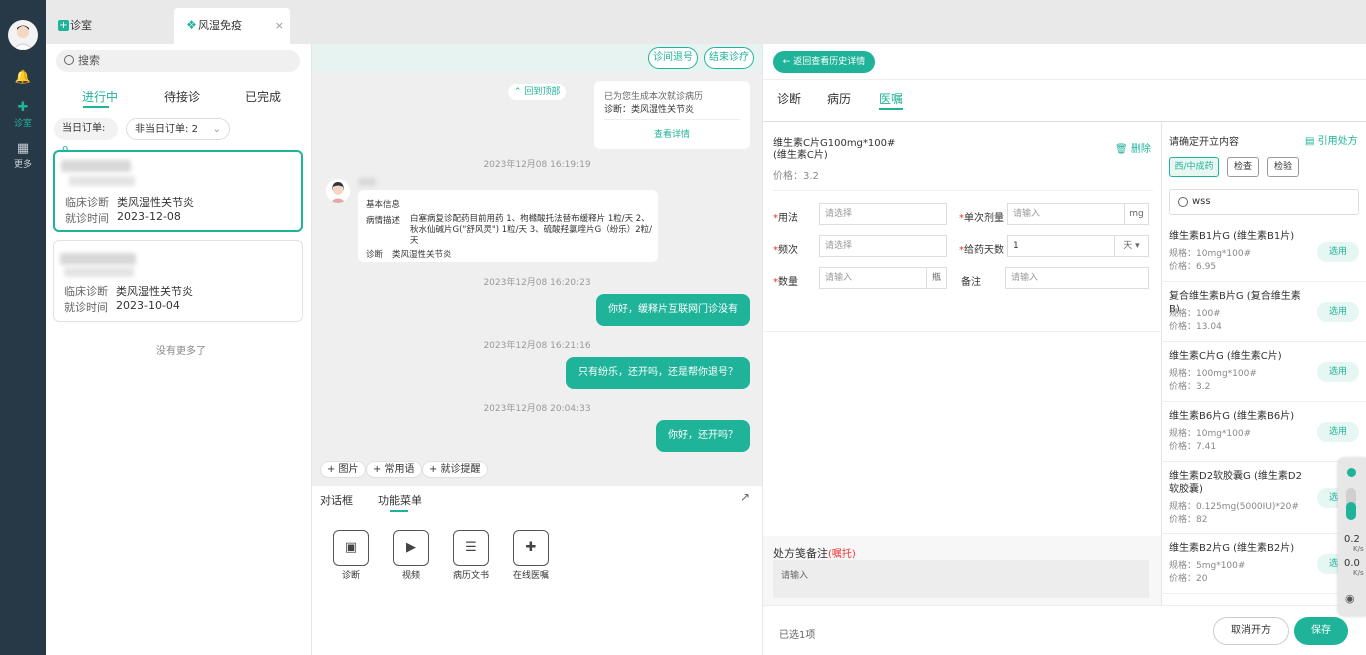  Describe the element at coordinates (182, 96) in the screenshot. I see `tab-waiting: 待接诊` at that location.